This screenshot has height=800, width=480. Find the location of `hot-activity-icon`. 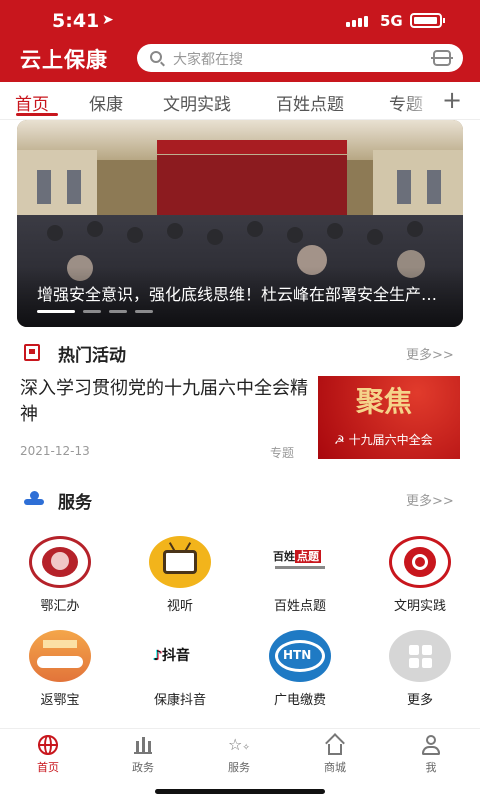

hot-activity-icon is located at coordinates (32, 352).